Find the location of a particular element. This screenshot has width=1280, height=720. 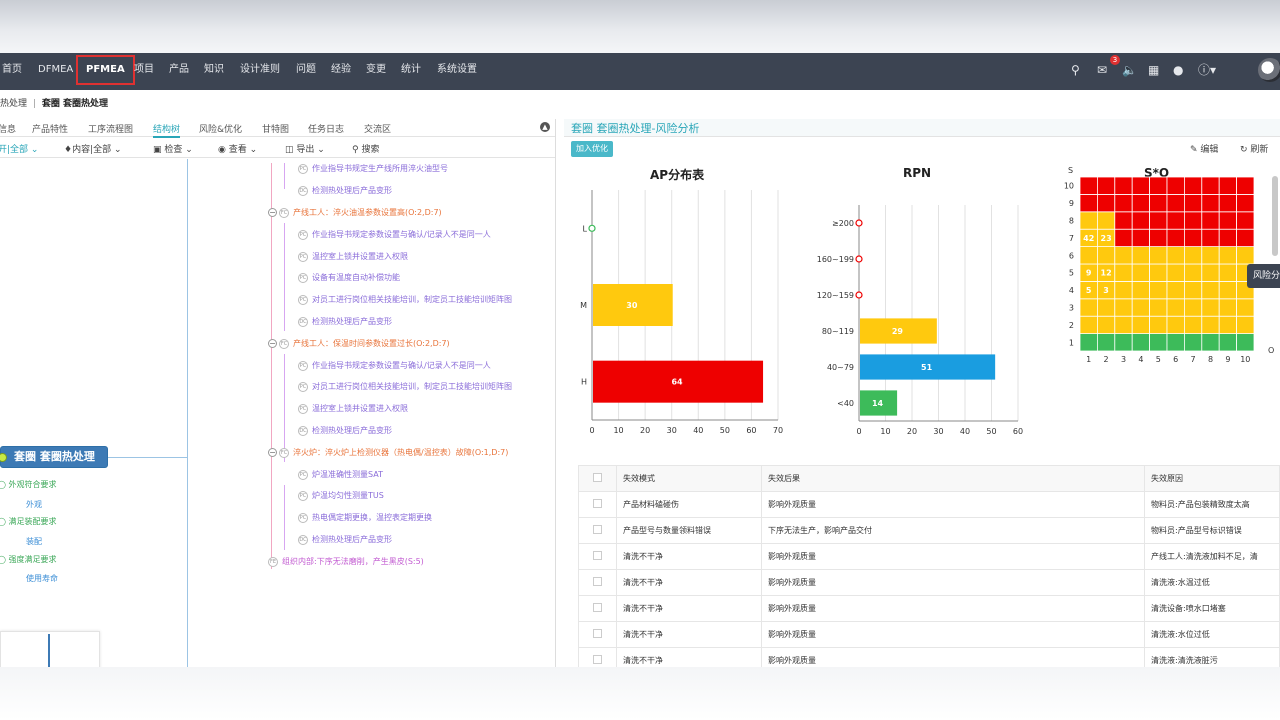

requirement-child: 使用寿命 is located at coordinates (42, 578).